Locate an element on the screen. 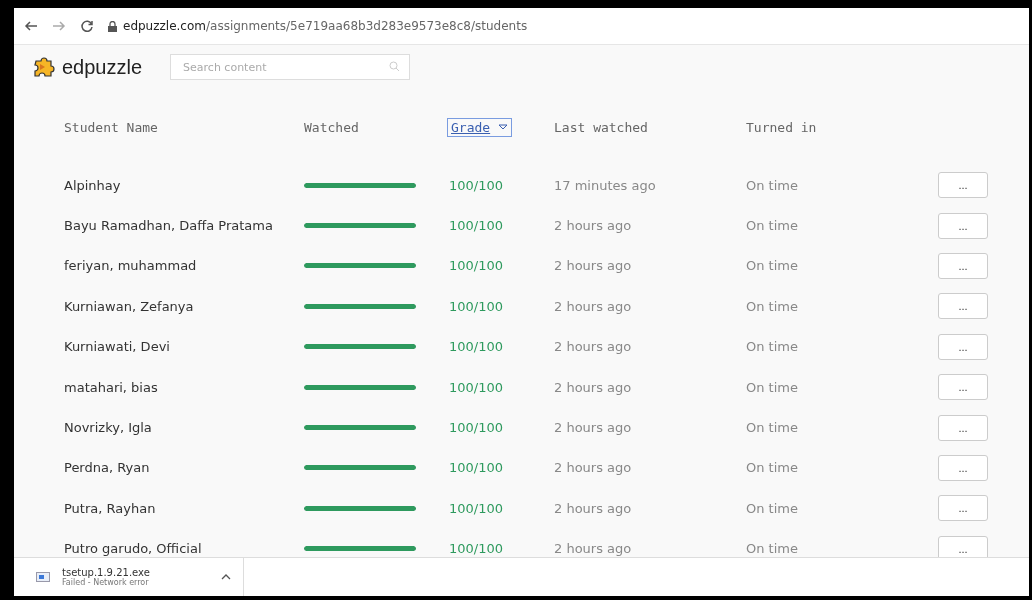  student-name: feriyan, muhammad is located at coordinates (131, 266).